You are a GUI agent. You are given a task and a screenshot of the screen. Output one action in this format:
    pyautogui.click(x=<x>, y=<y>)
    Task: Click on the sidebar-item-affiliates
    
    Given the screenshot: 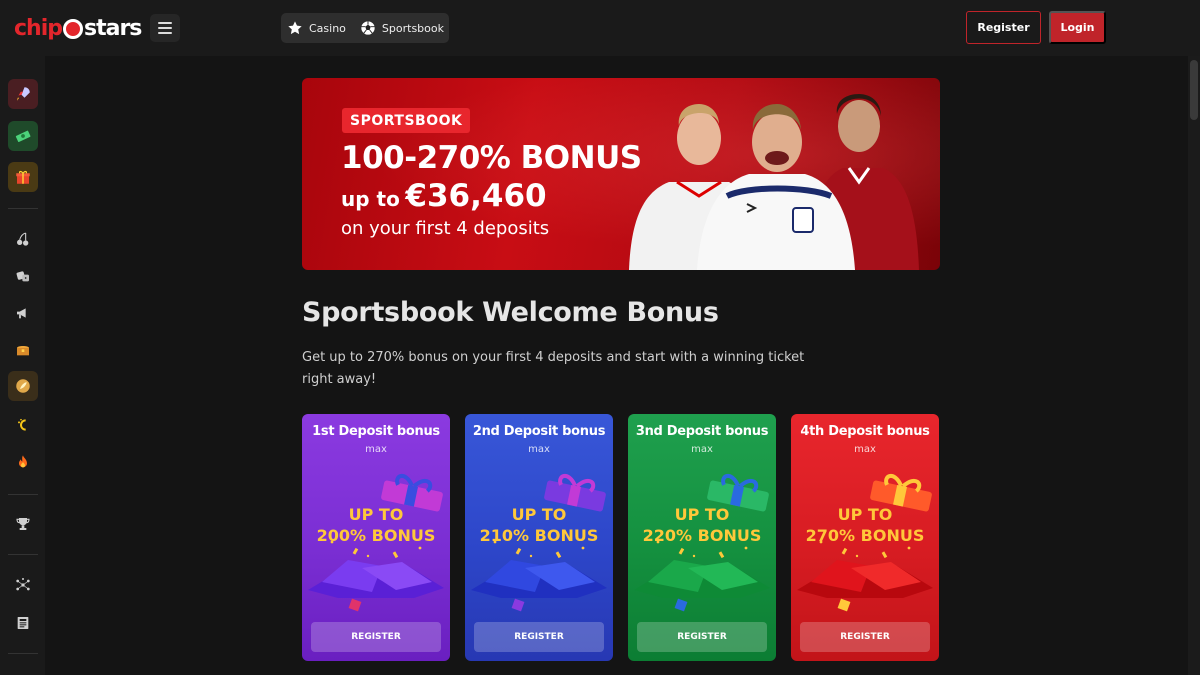 What is the action you would take?
    pyautogui.click(x=23, y=585)
    